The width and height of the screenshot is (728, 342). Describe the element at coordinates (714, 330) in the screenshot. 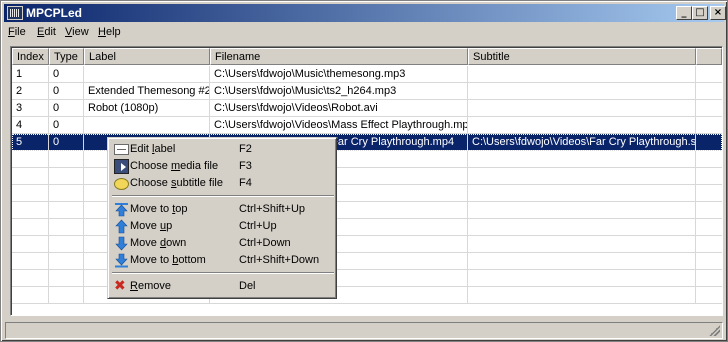

I see `resize-grip-icon` at that location.